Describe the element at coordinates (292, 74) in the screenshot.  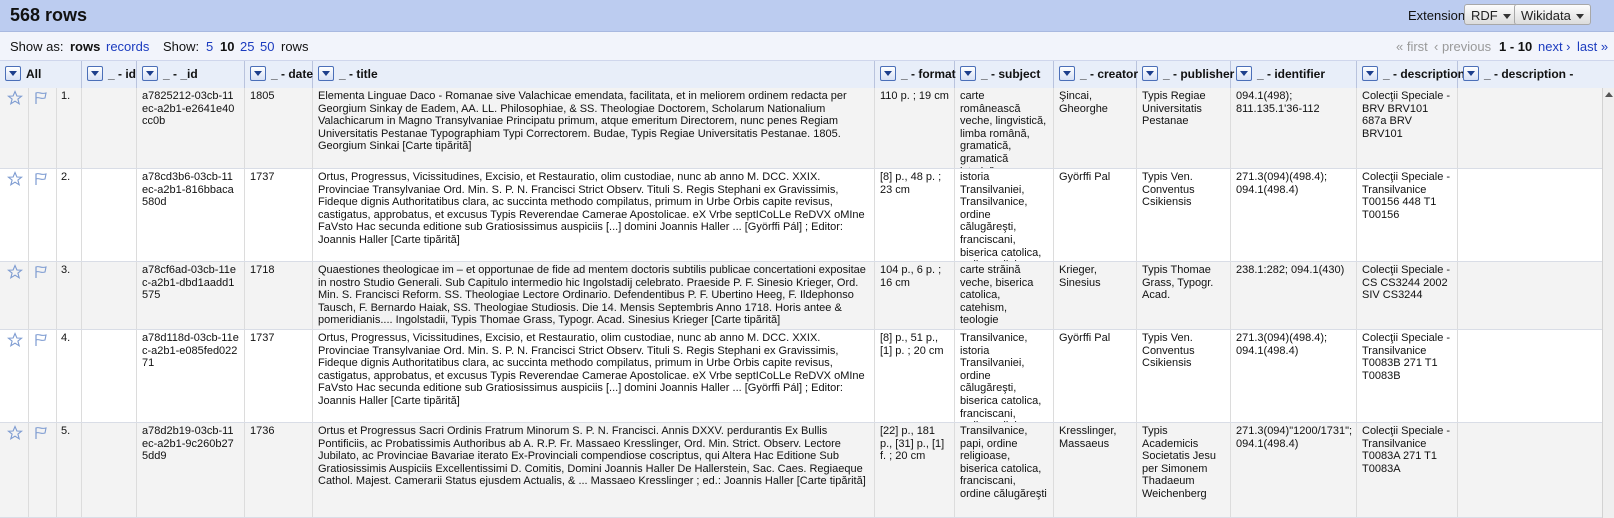
I see `column-label: _ - date` at that location.